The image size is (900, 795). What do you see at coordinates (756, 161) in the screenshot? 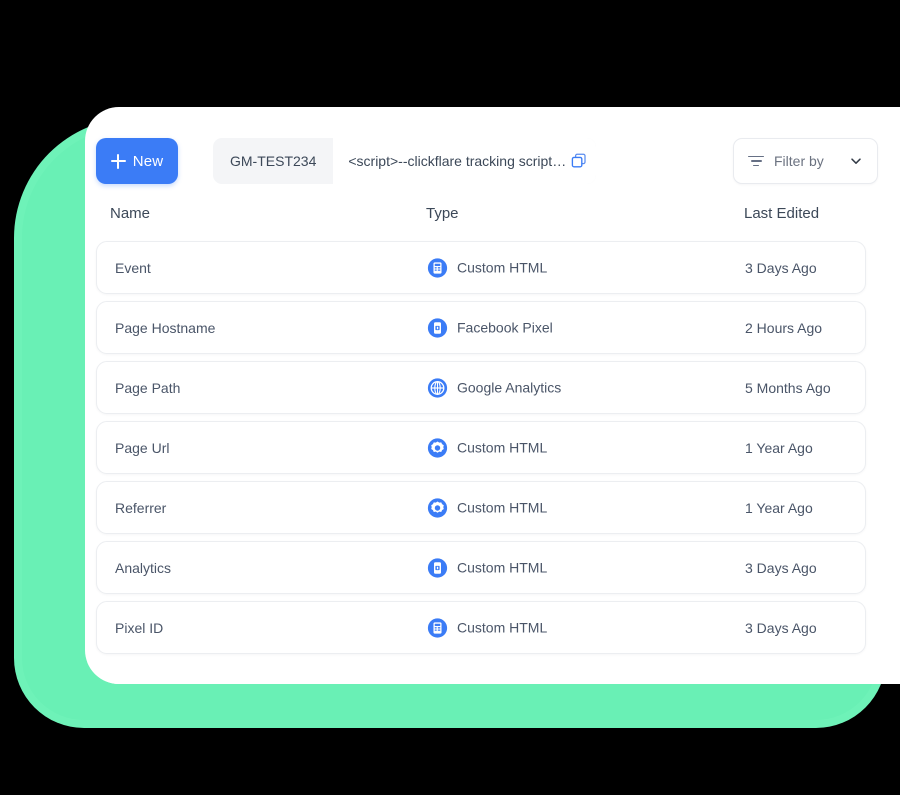
I see `filter-lines-icon` at bounding box center [756, 161].